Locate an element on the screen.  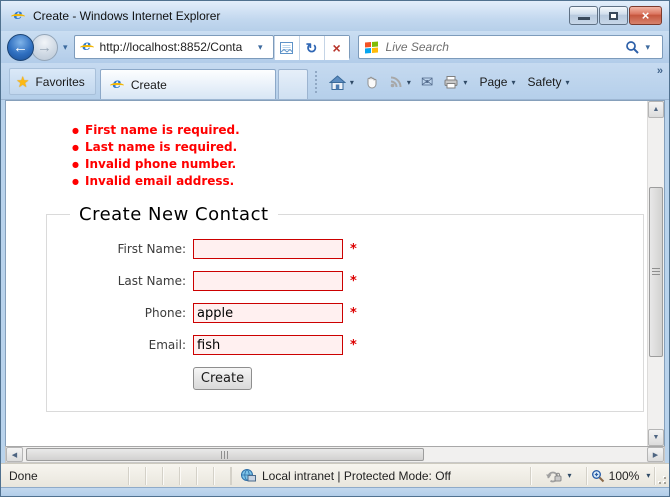
search-icon is located at coordinates (632, 47).